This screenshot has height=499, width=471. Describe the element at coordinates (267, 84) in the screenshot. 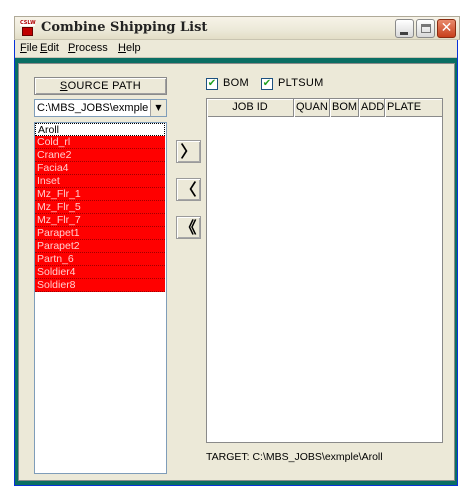

I see `pltsum-check-icon: ✔` at that location.